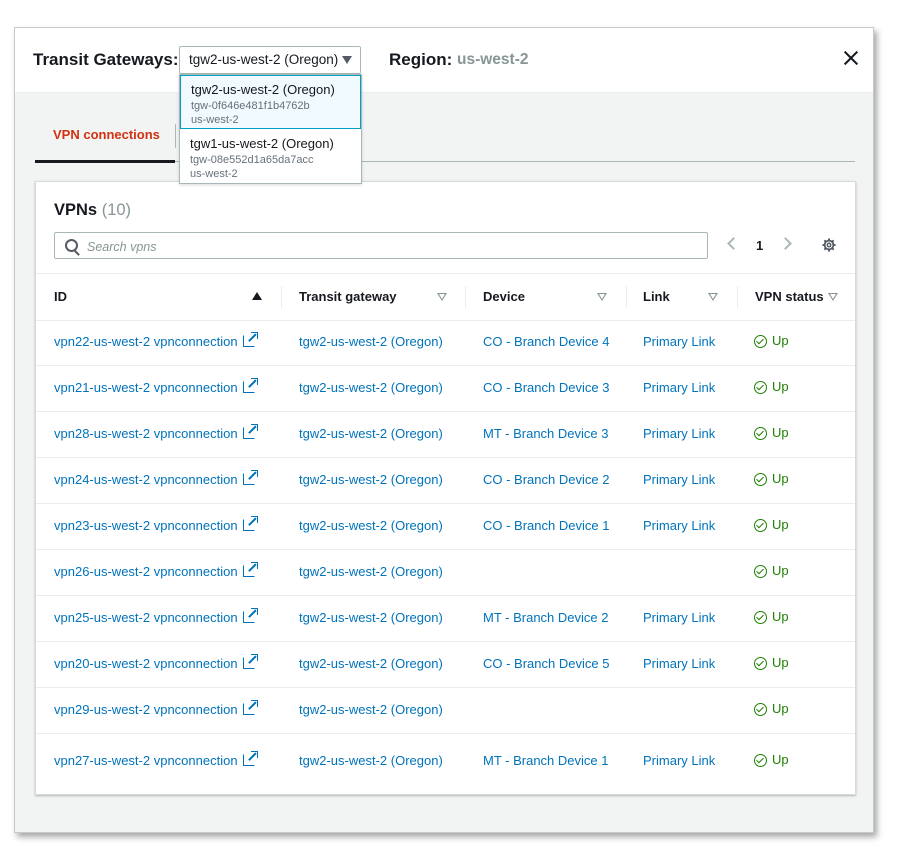 This screenshot has height=865, width=900. Describe the element at coordinates (263, 89) in the screenshot. I see `option-name: tgw2-us-west-2 (Oregon)` at that location.